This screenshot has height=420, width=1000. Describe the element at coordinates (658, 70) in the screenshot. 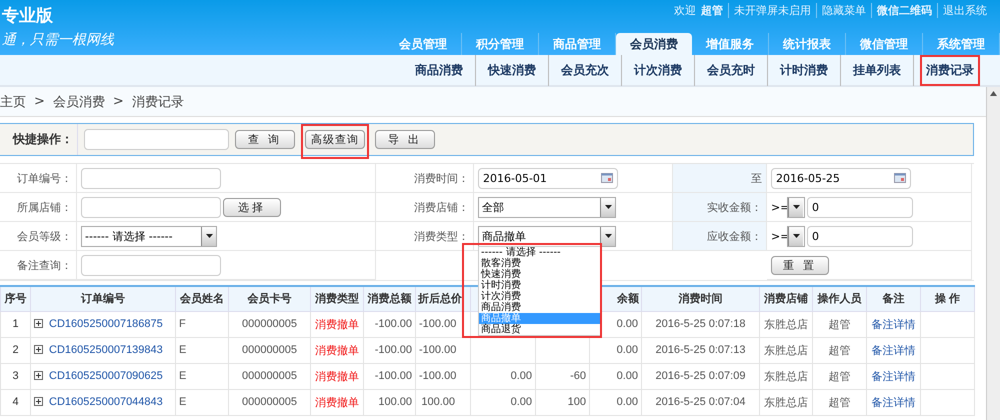

I see `sub-nav-link: 计次消费` at that location.